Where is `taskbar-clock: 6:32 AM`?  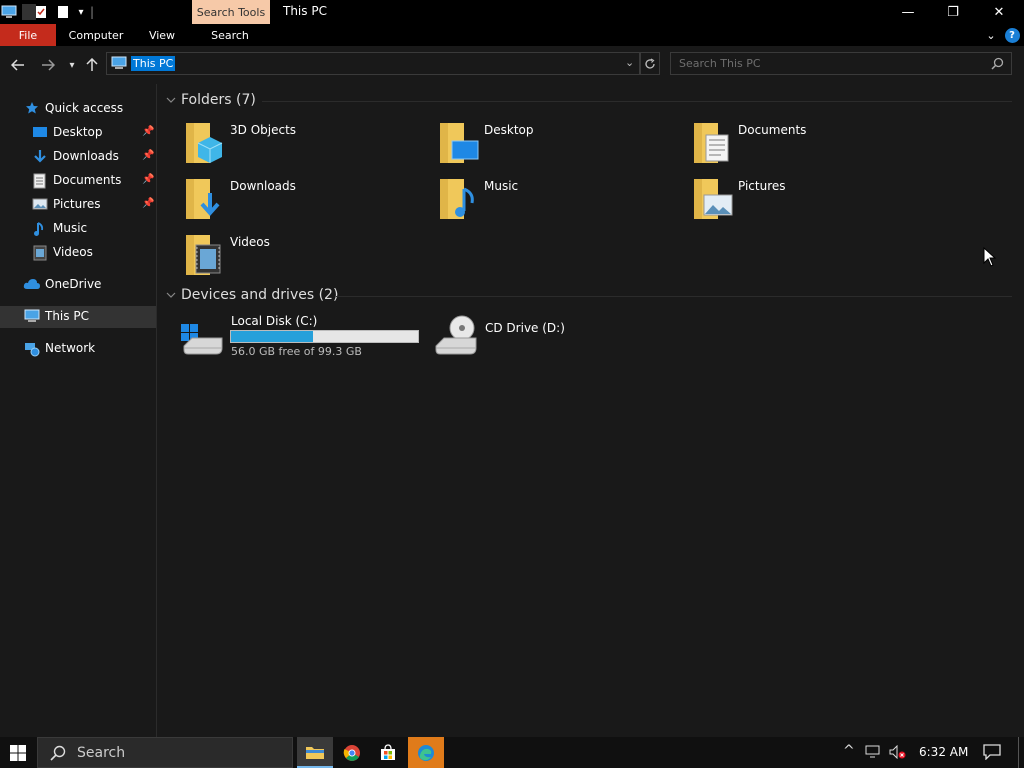 taskbar-clock: 6:32 AM is located at coordinates (943, 752).